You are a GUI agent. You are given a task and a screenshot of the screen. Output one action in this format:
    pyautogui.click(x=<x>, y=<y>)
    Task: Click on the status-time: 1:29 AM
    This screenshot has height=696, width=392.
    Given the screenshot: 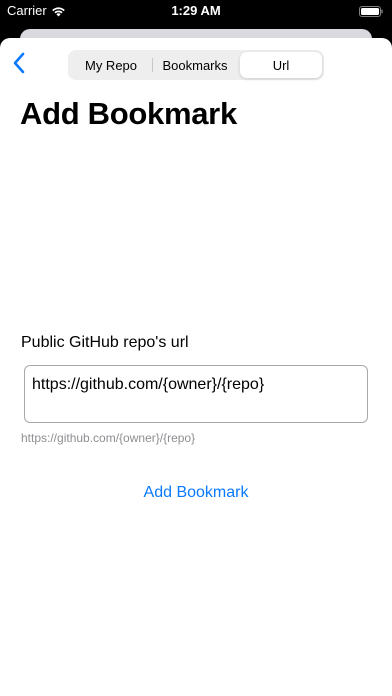 What is the action you would take?
    pyautogui.click(x=196, y=10)
    